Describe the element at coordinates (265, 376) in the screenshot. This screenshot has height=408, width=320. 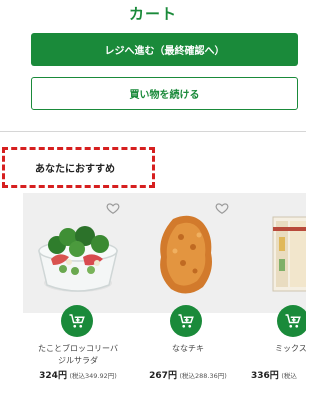
I see `price-value: 336円` at that location.